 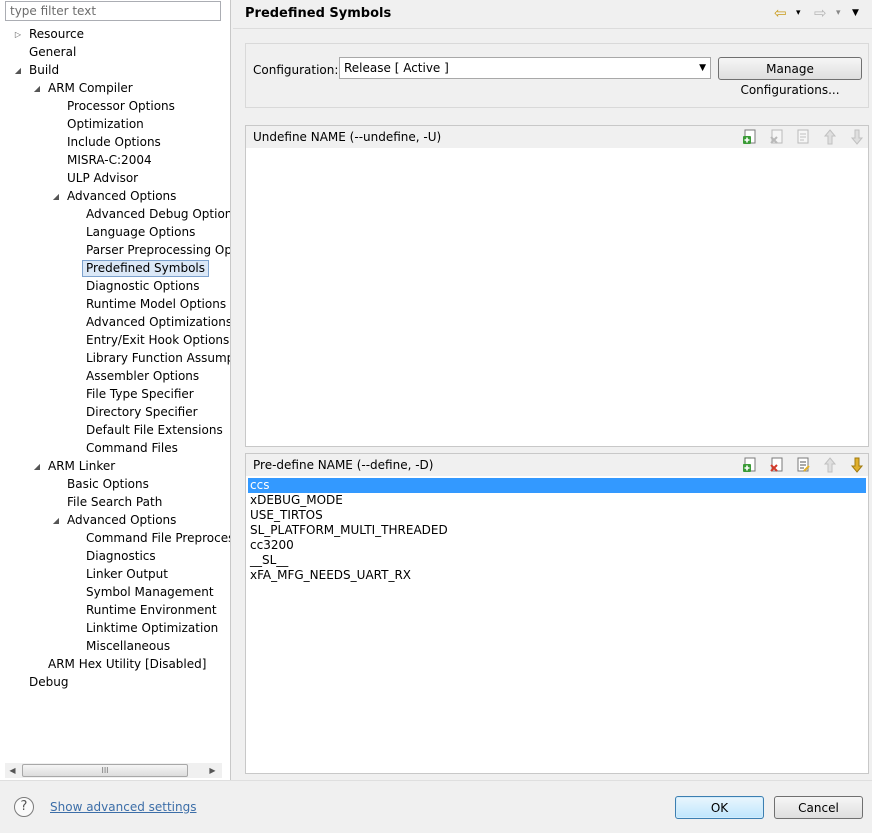 What do you see at coordinates (719, 807) in the screenshot?
I see `ok-button: OK` at bounding box center [719, 807].